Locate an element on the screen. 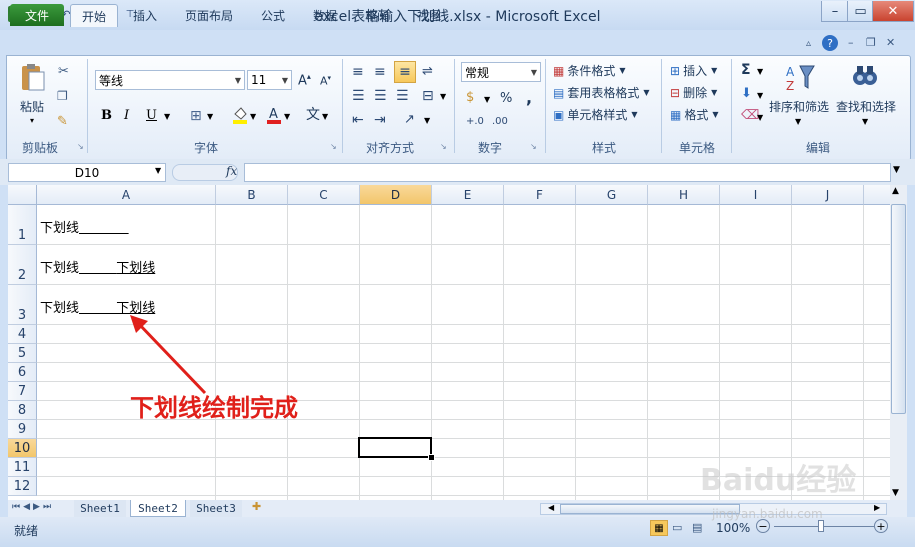 The width and height of the screenshot is (915, 547). column-header-f: F is located at coordinates (540, 195).